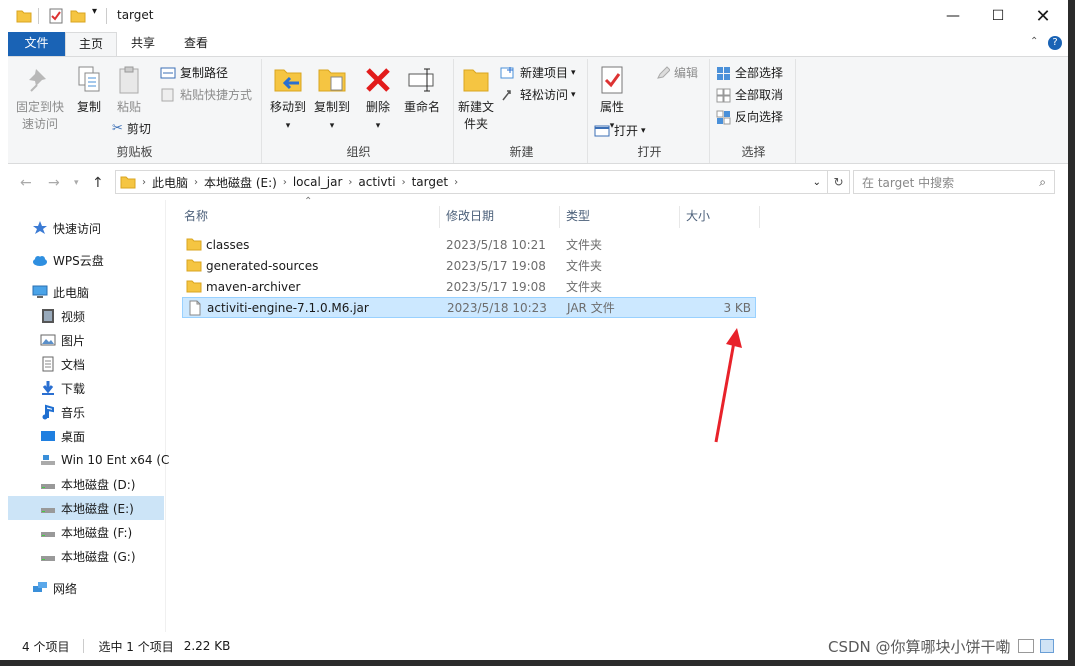 This screenshot has width=1075, height=666. What do you see at coordinates (36, 44) in the screenshot?
I see `tab-file: 文件` at bounding box center [36, 44].